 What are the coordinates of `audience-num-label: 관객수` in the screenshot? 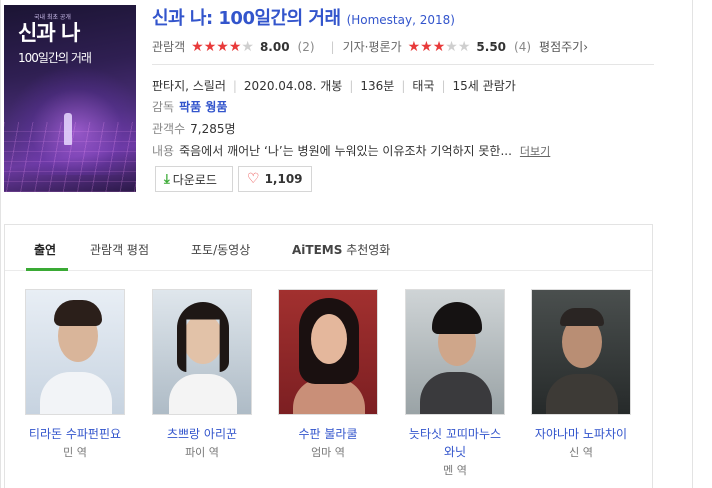 It's located at (169, 129).